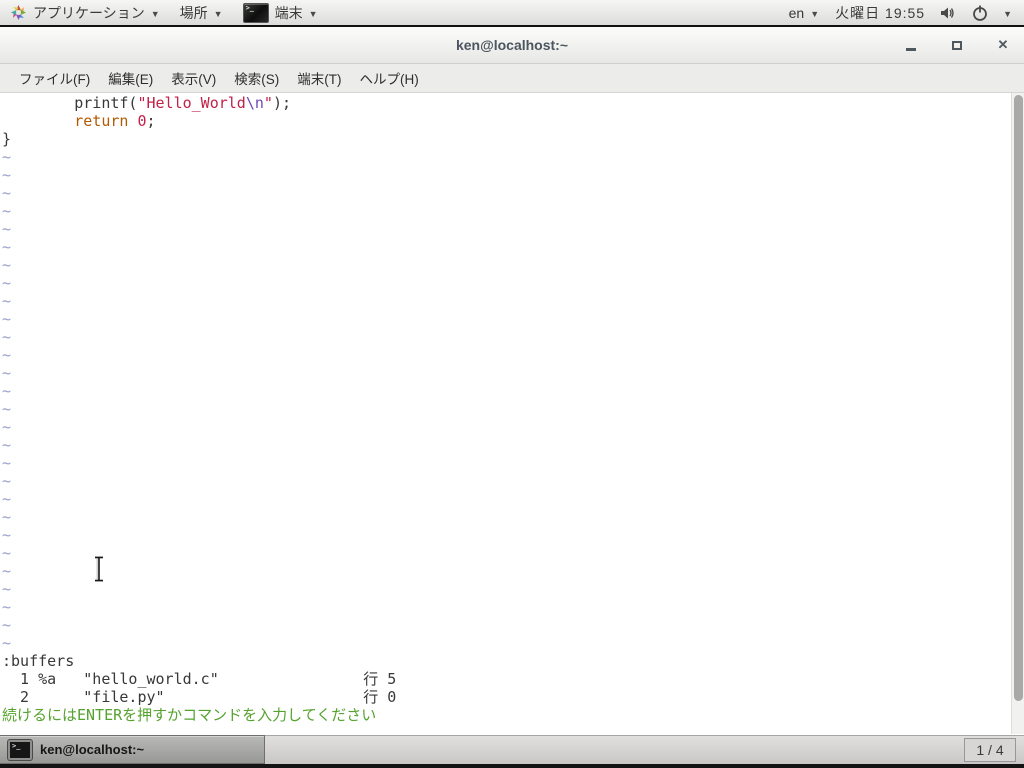  Describe the element at coordinates (199, 679) in the screenshot. I see `terminal-line: 1 %a "hello_world.c" 行 5` at that location.